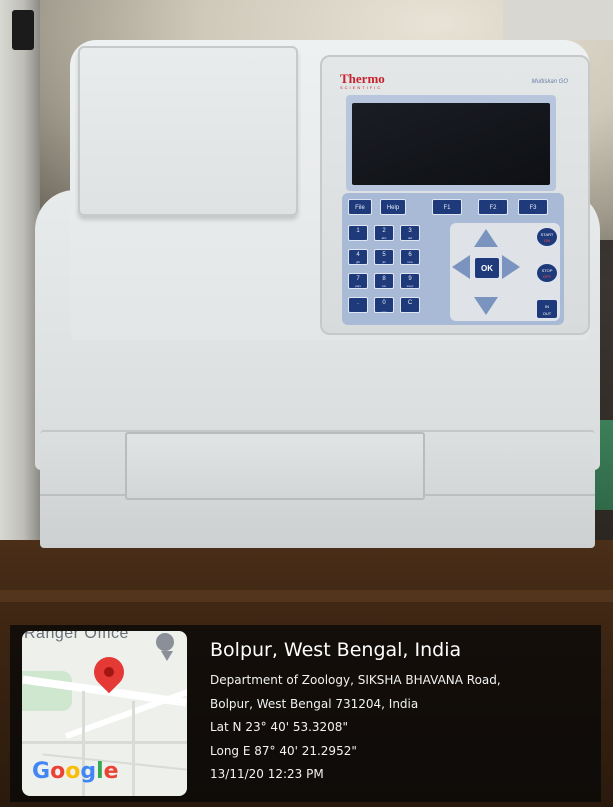  I want to click on f2-key: F2, so click(493, 207).